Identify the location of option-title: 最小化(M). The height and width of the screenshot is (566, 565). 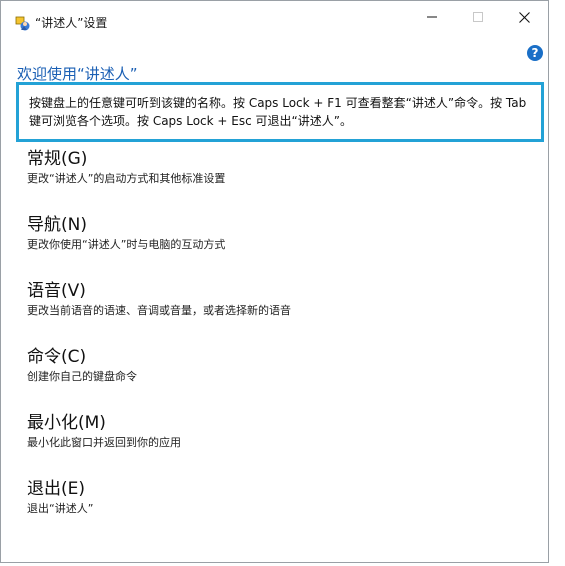
(66, 423).